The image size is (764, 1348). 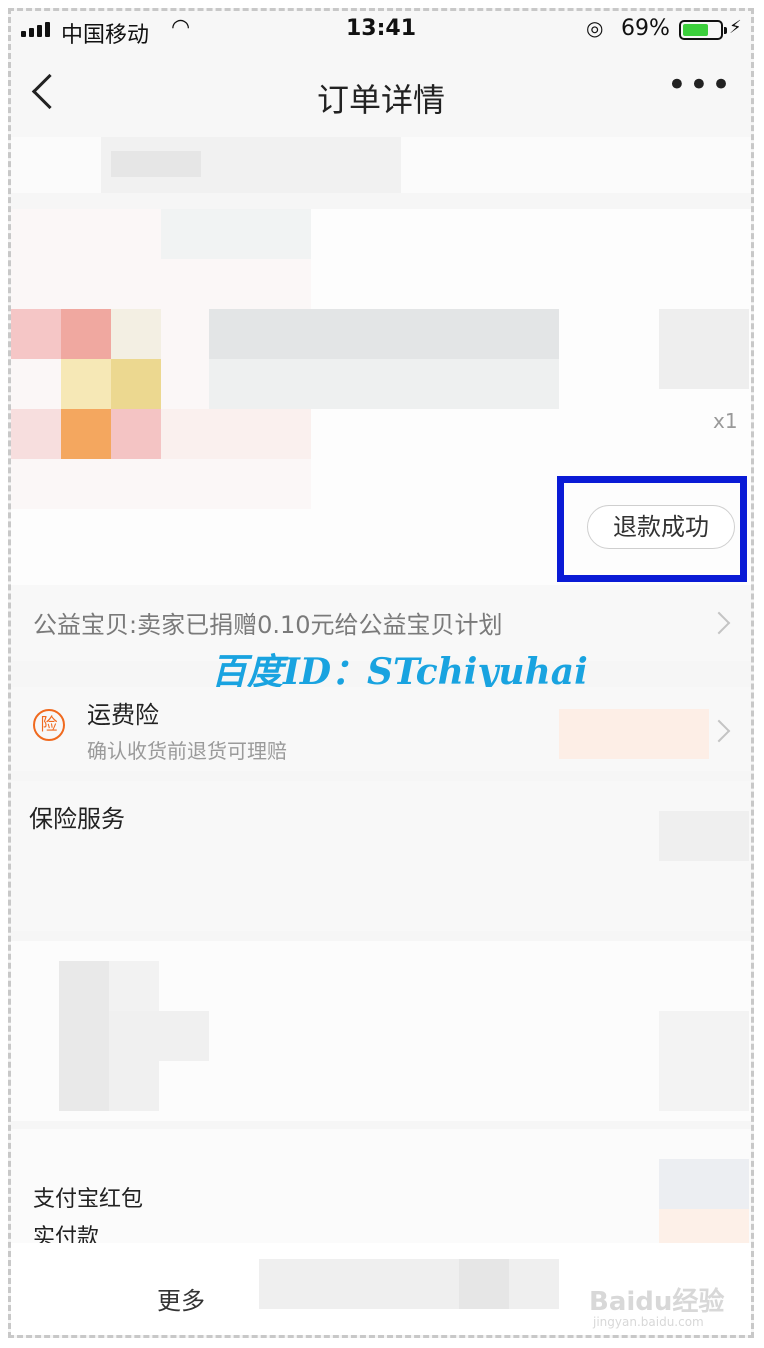 What do you see at coordinates (648, 1322) in the screenshot?
I see `baidu-jingyan-url: jingyan.baidu.com` at bounding box center [648, 1322].